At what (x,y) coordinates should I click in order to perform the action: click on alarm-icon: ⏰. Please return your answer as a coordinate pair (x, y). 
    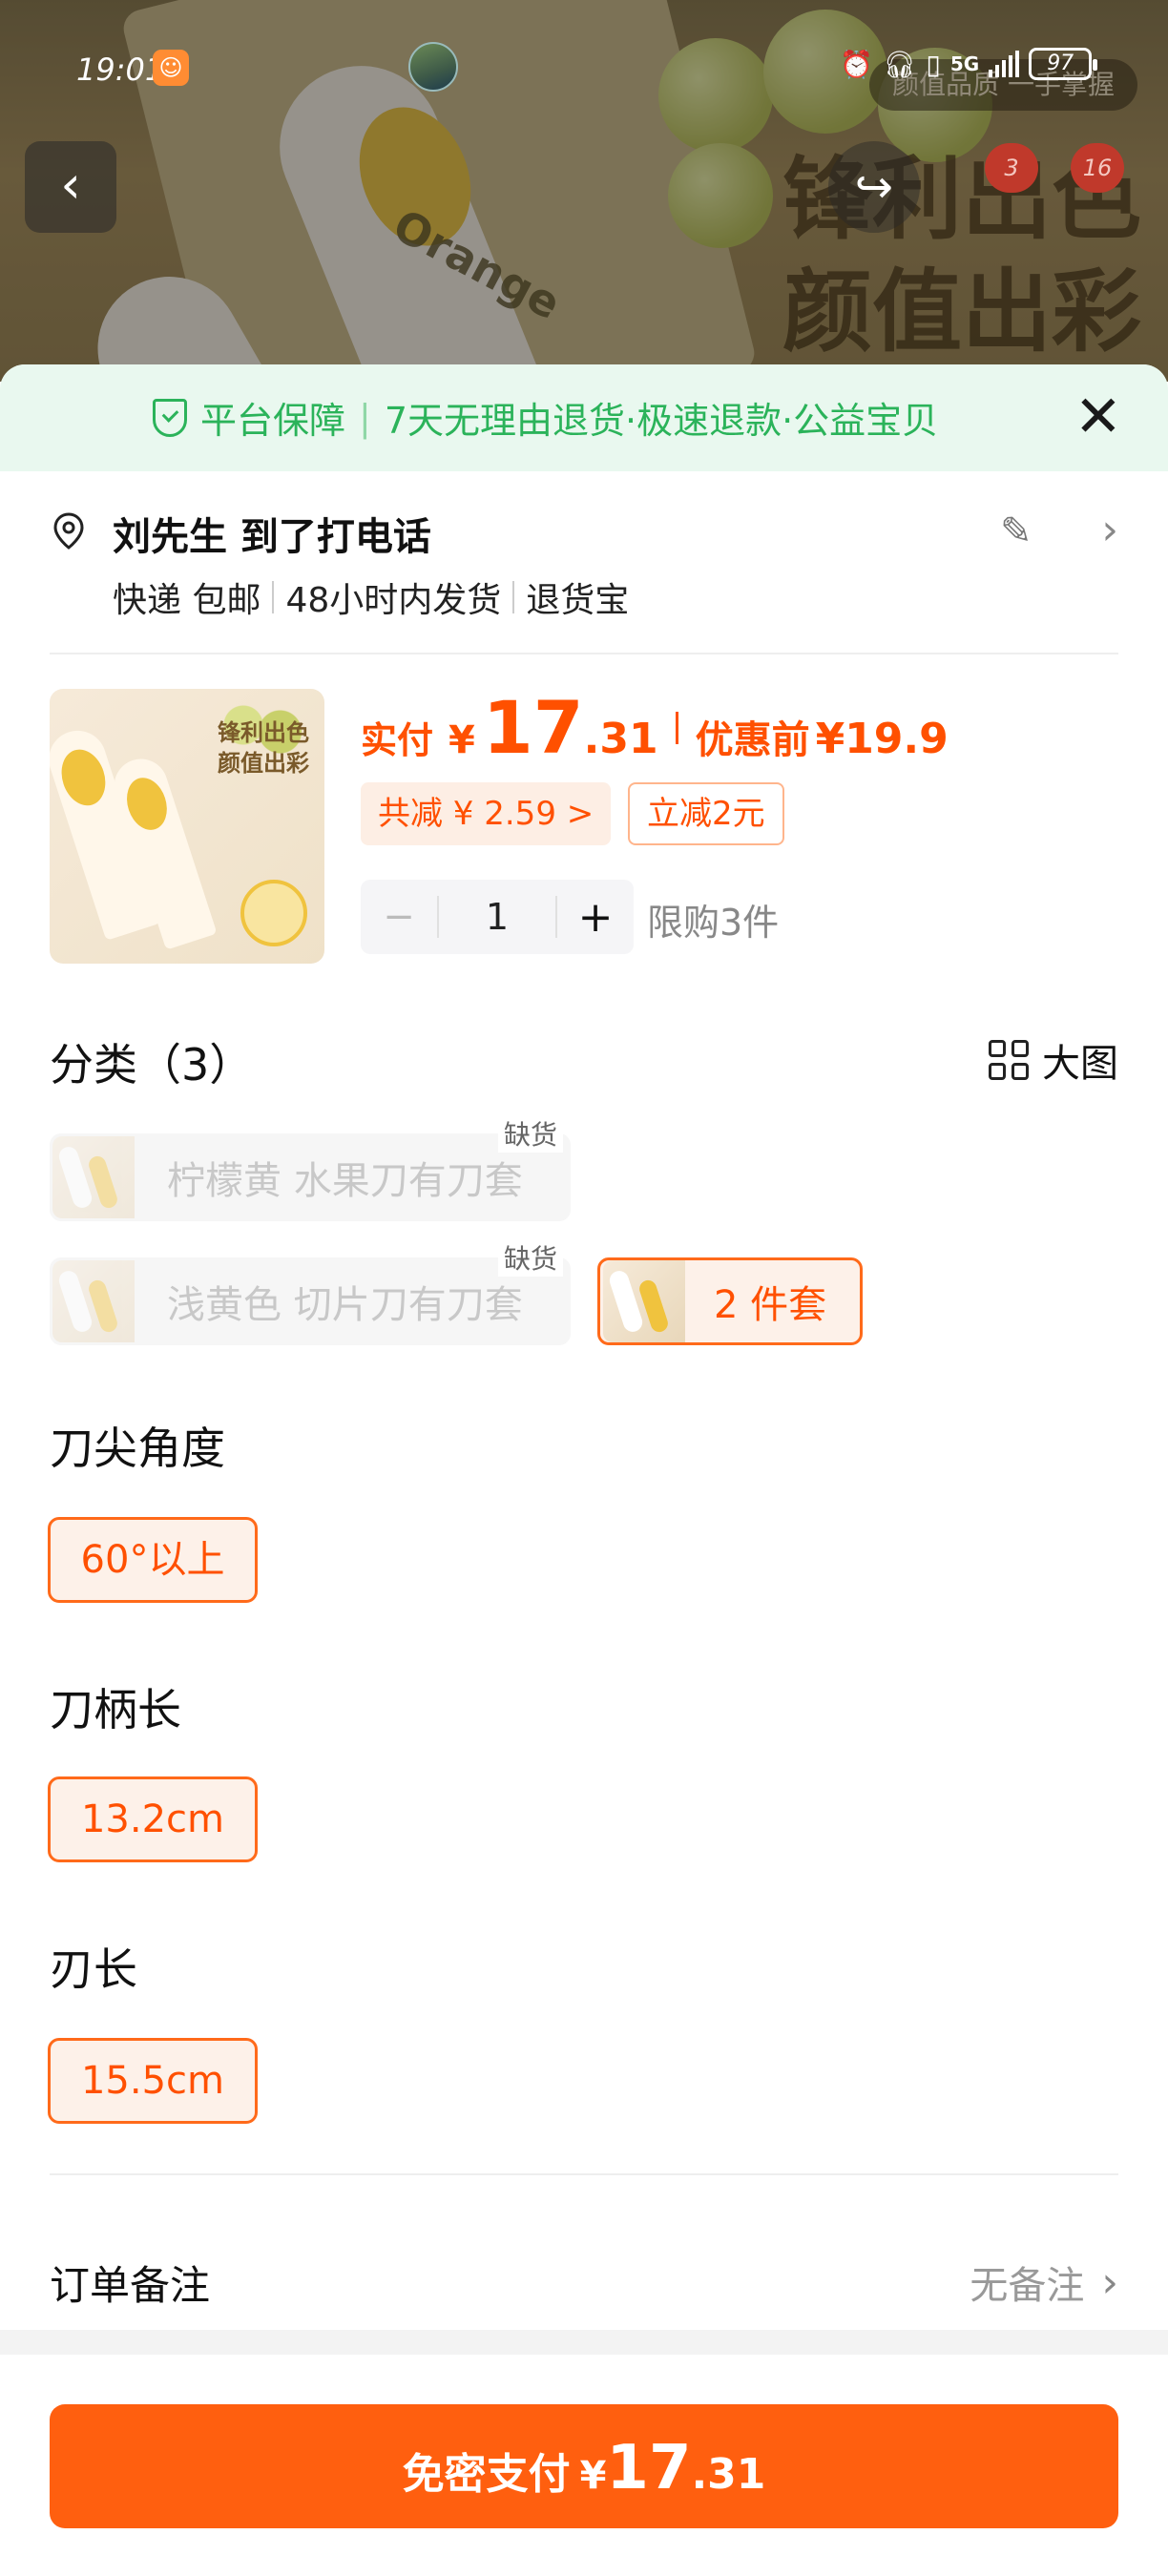
    Looking at the image, I should click on (856, 64).